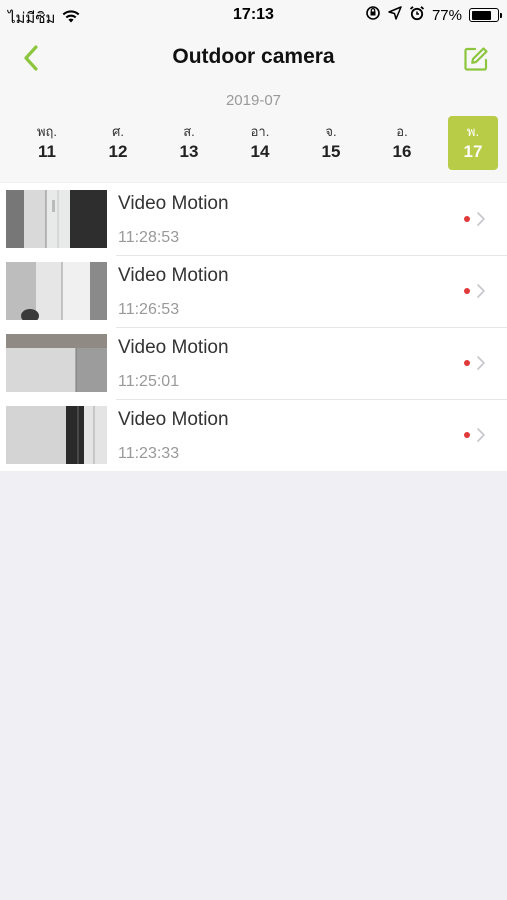 The height and width of the screenshot is (900, 507). I want to click on day-name: พ., so click(473, 131).